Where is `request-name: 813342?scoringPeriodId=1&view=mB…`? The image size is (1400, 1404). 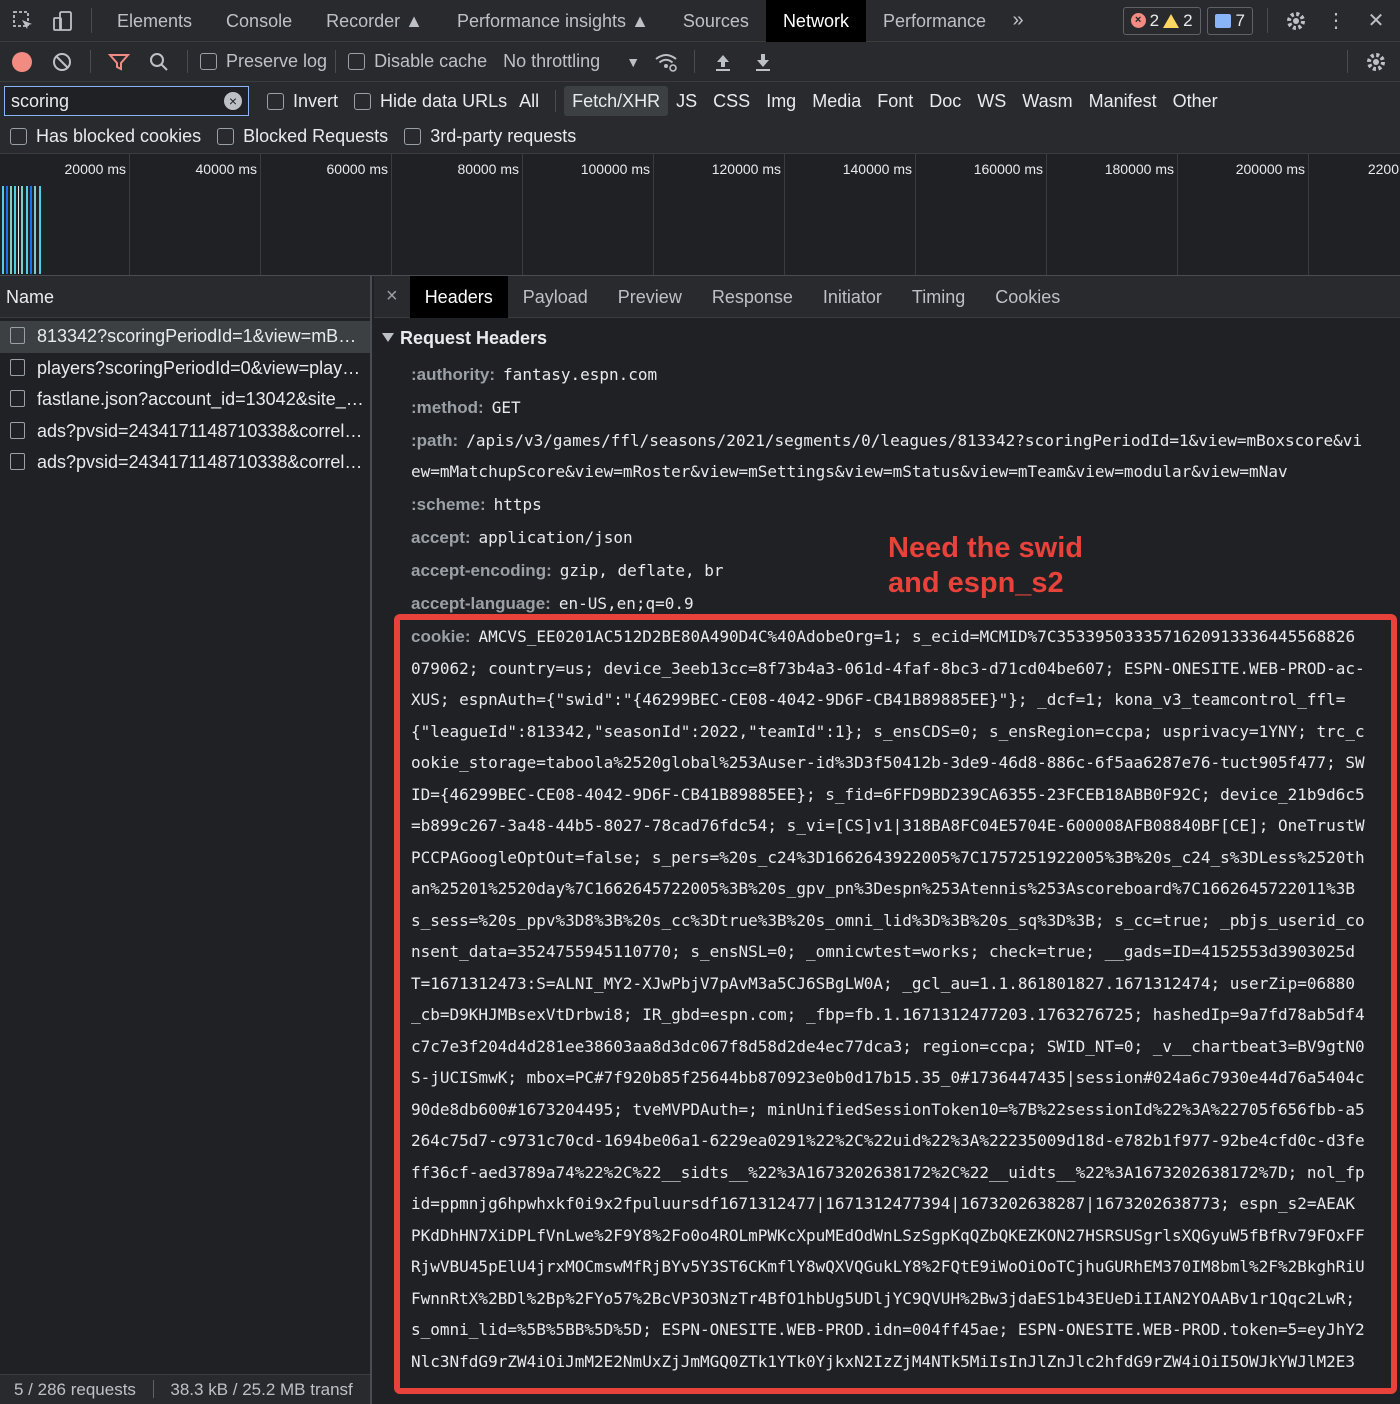
request-name: 813342?scoringPeriodId=1&view=mB… is located at coordinates (197, 336).